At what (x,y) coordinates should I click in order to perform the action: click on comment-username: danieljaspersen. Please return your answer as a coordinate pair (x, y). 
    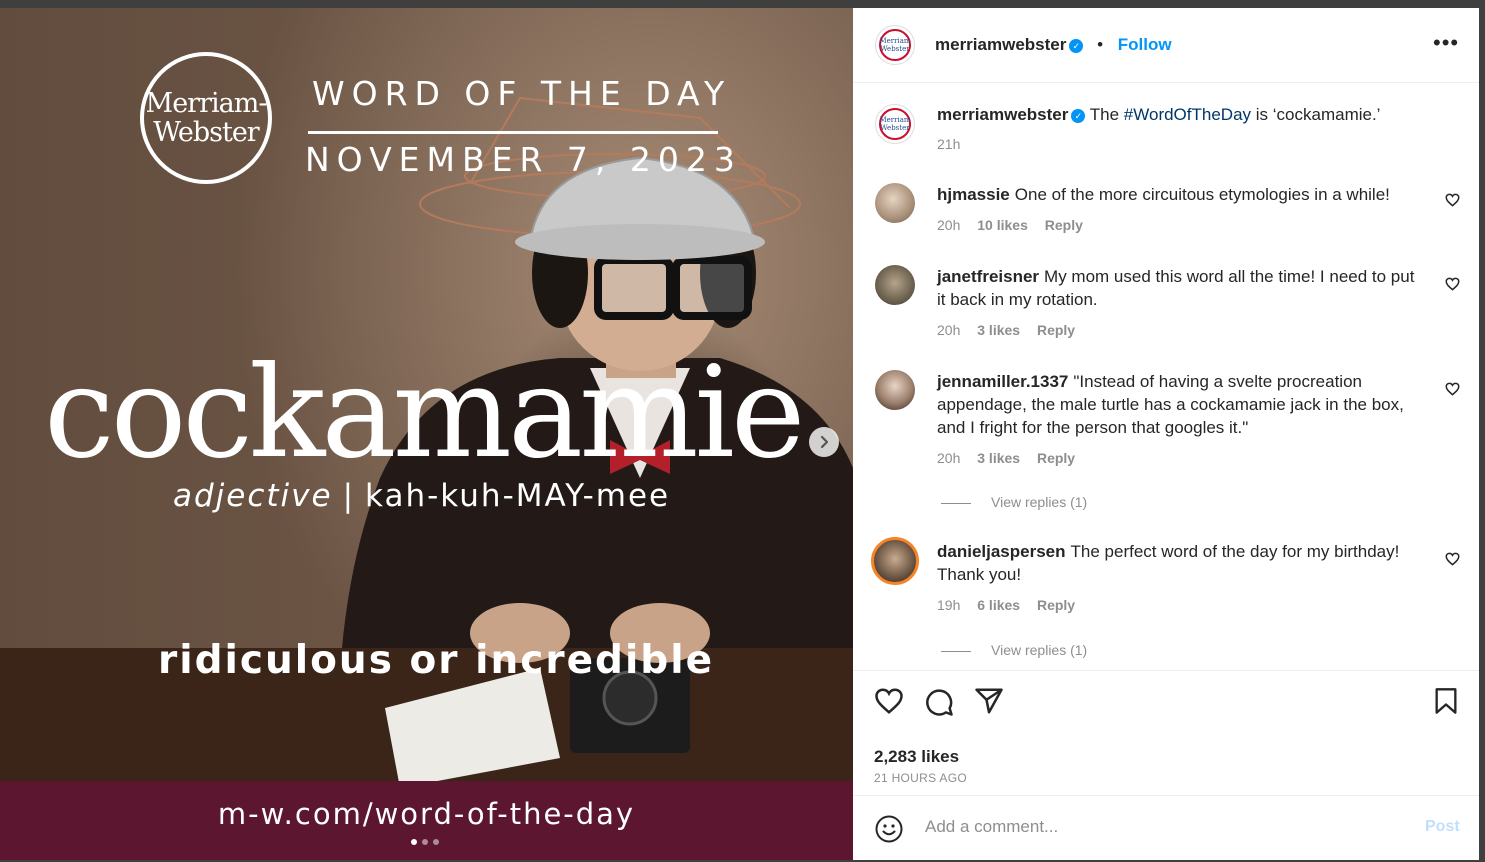
    Looking at the image, I should click on (1001, 551).